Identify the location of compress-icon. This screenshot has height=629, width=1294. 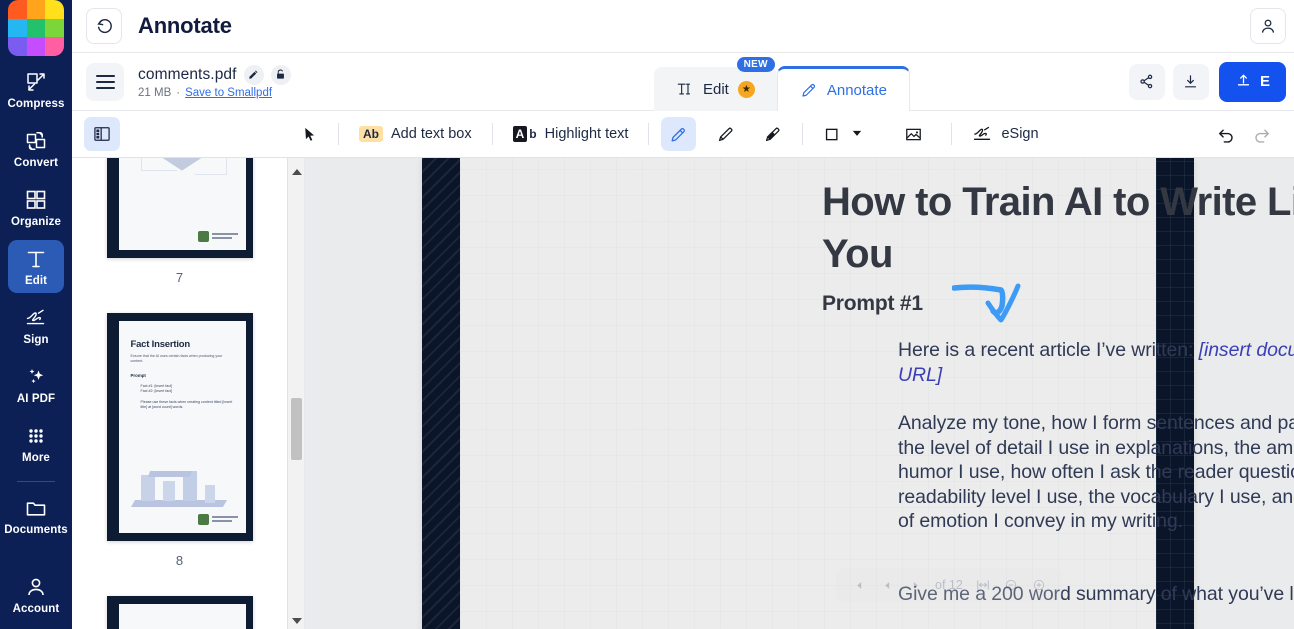
(36, 82).